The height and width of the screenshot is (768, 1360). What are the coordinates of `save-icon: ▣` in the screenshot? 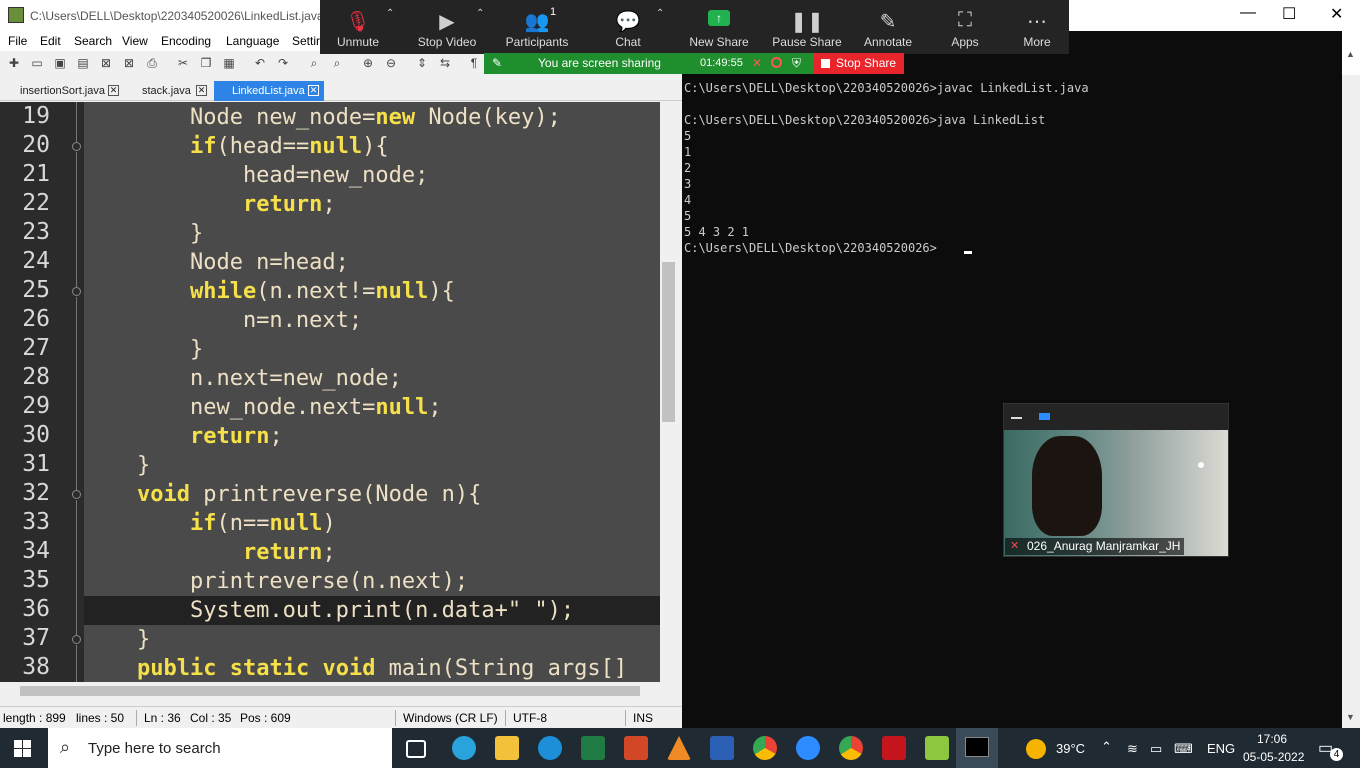 It's located at (60, 63).